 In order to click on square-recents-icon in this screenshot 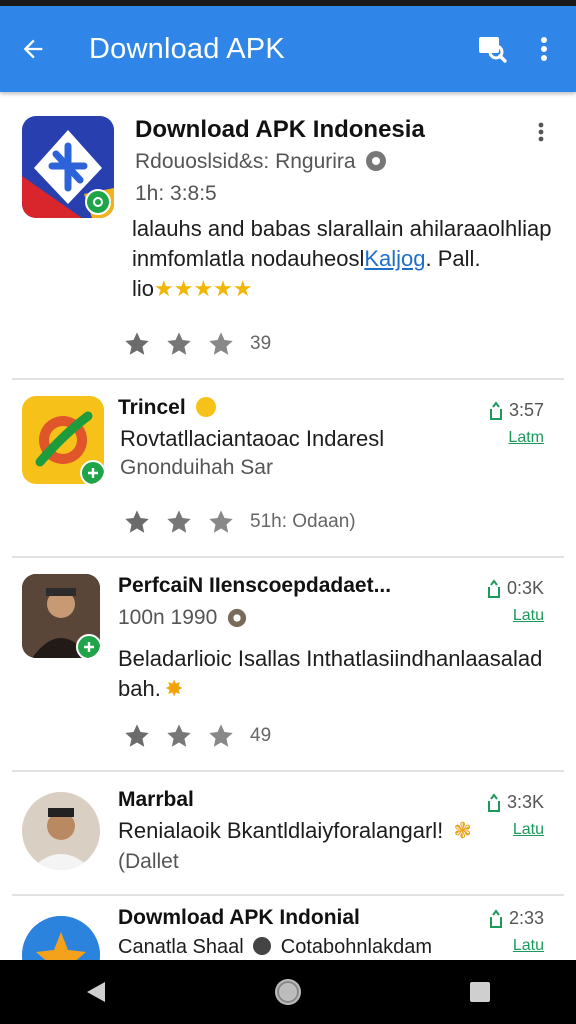, I will do `click(480, 992)`.